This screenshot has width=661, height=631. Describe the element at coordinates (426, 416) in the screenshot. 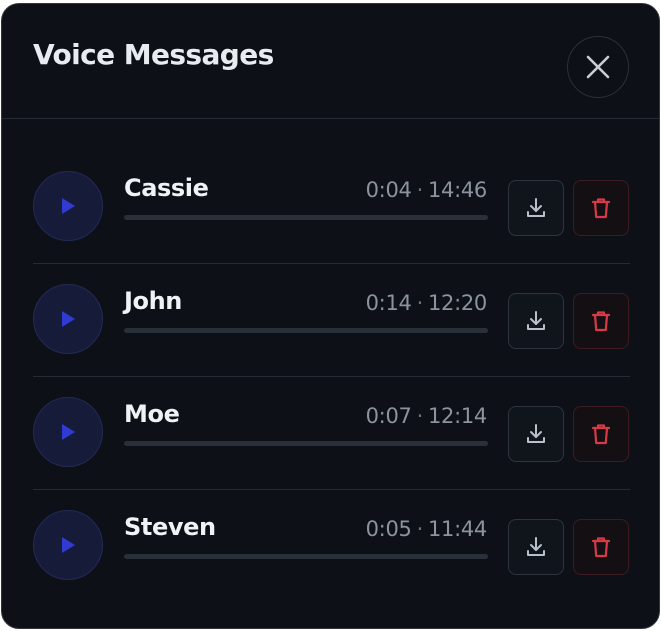

I see `message-meta: 0:07 · 12:14` at that location.